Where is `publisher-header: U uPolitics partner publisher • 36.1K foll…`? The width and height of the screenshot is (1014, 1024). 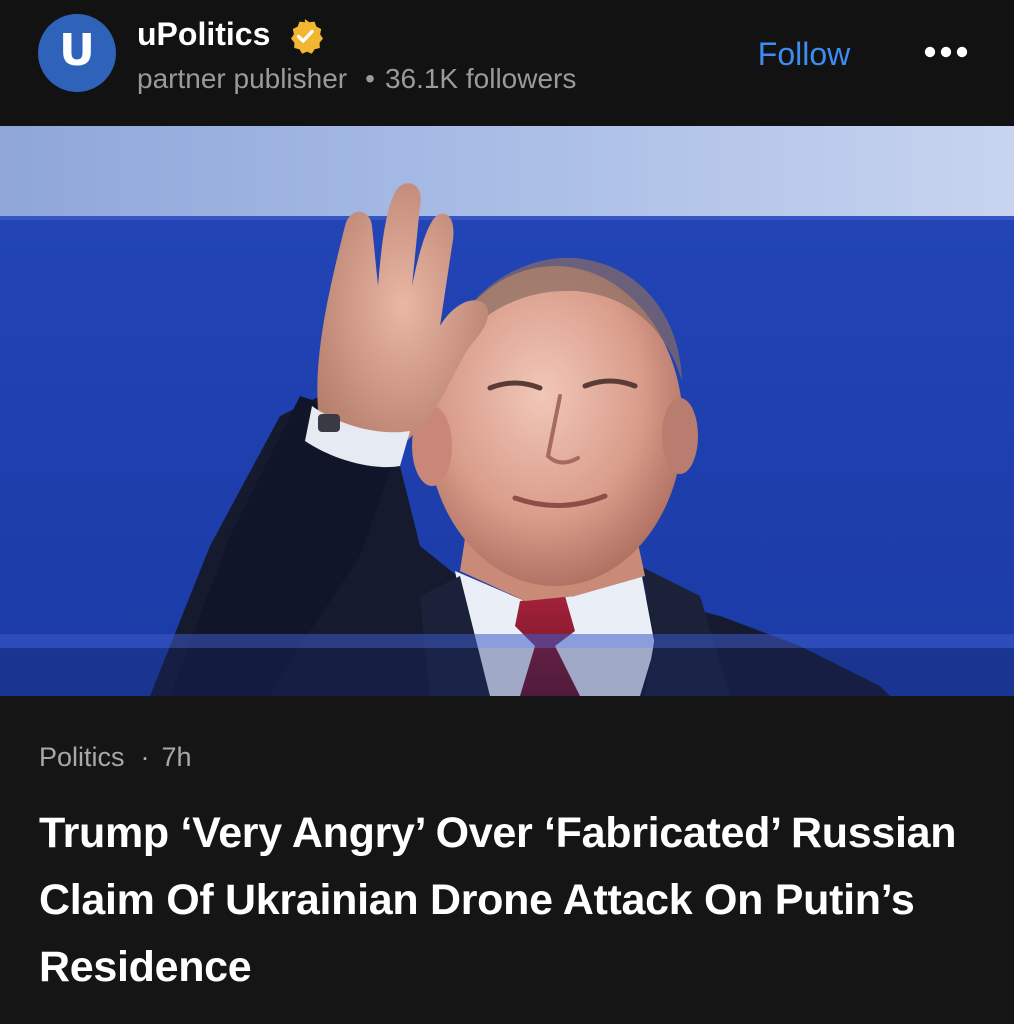 publisher-header: U uPolitics partner publisher • 36.1K foll… is located at coordinates (507, 63).